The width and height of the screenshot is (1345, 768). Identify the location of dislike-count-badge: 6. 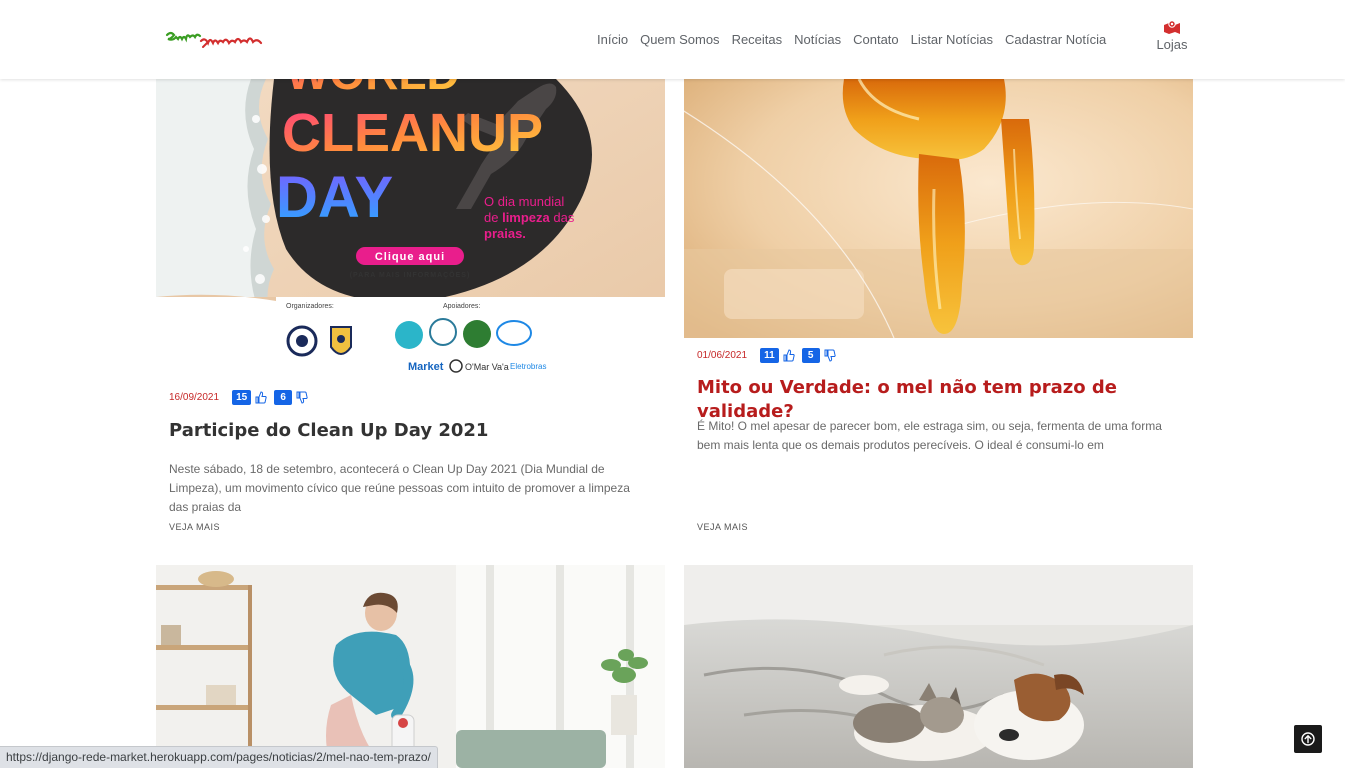
(283, 397).